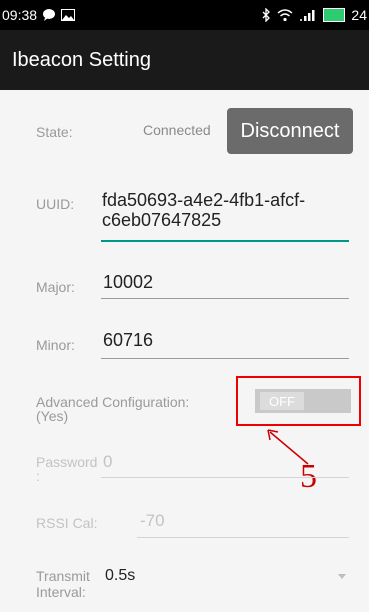  I want to click on state-label: State:, so click(54, 132).